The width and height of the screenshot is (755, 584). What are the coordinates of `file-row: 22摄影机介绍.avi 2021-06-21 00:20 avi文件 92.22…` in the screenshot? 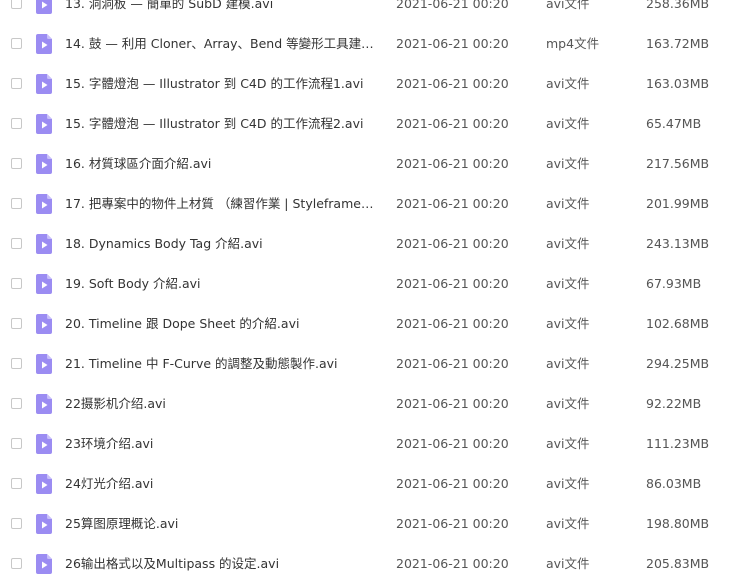 It's located at (377, 404).